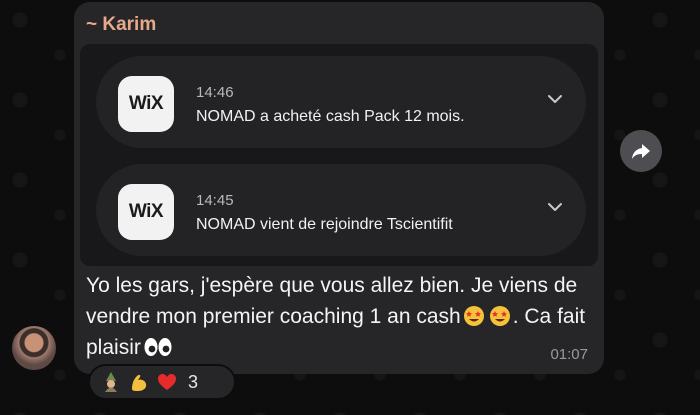 The image size is (700, 415). Describe the element at coordinates (215, 200) in the screenshot. I see `notification-time: 14:45` at that location.